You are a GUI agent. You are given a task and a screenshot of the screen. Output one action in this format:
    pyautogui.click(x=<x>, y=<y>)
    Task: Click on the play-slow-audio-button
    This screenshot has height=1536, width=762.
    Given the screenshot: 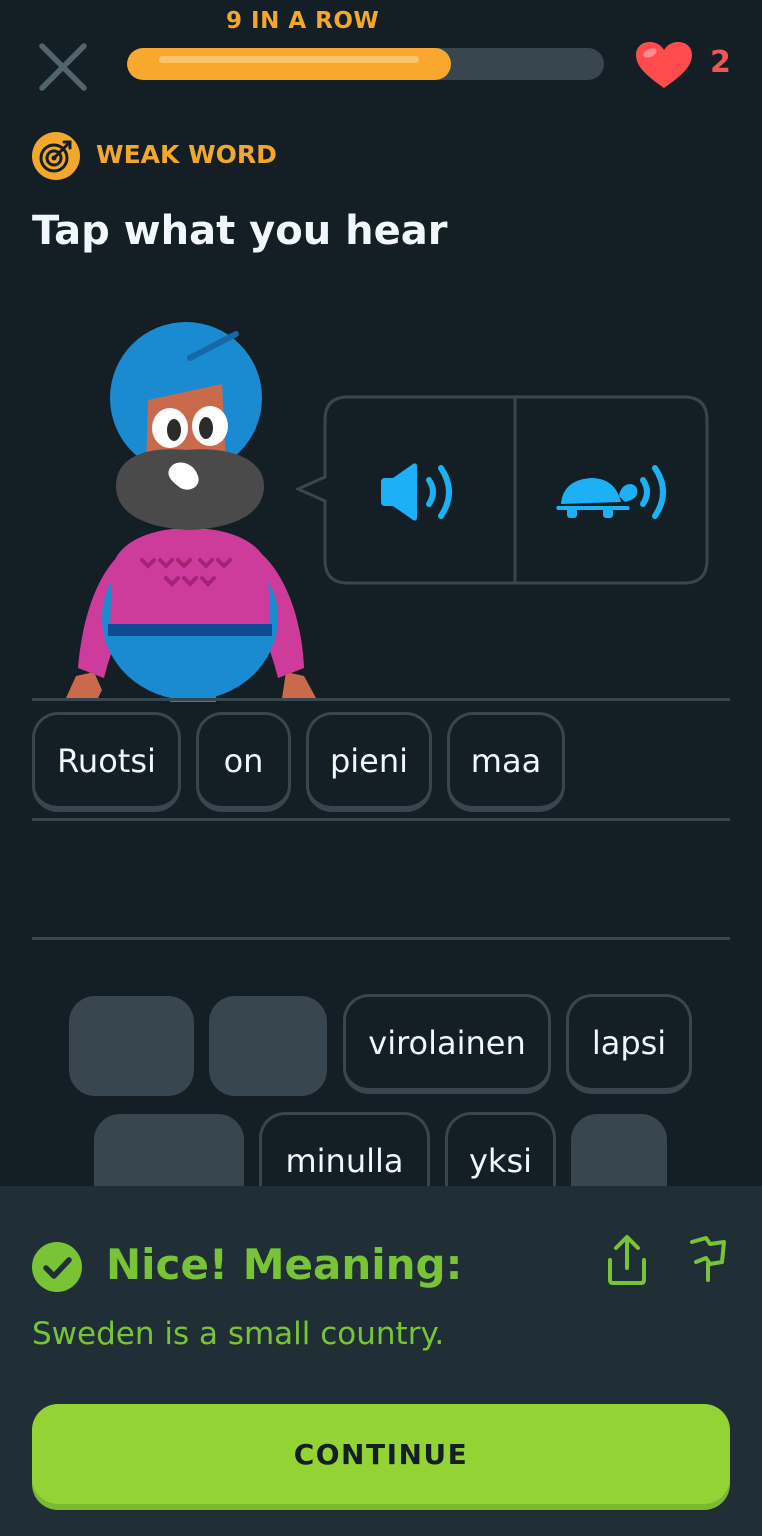 What is the action you would take?
    pyautogui.click(x=612, y=491)
    